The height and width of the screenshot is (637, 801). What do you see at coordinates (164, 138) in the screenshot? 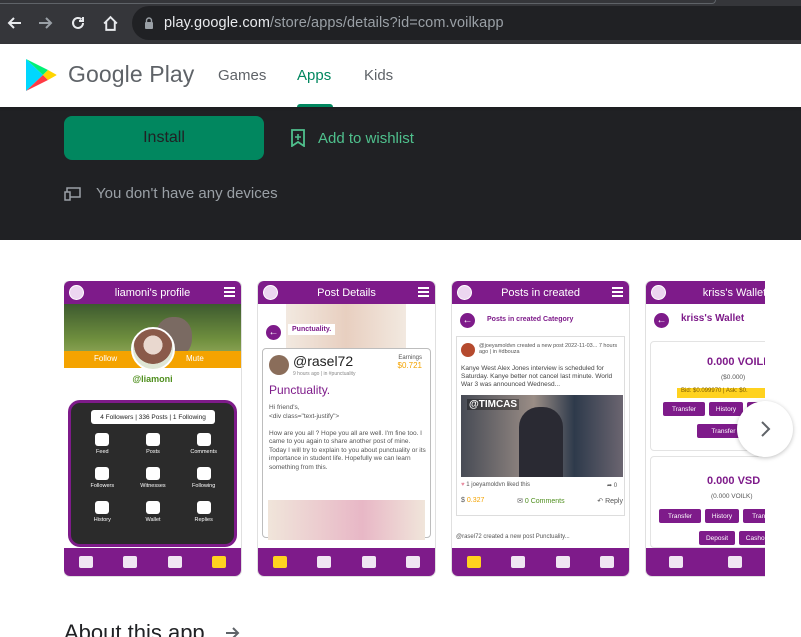
I see `install-button: Install` at bounding box center [164, 138].